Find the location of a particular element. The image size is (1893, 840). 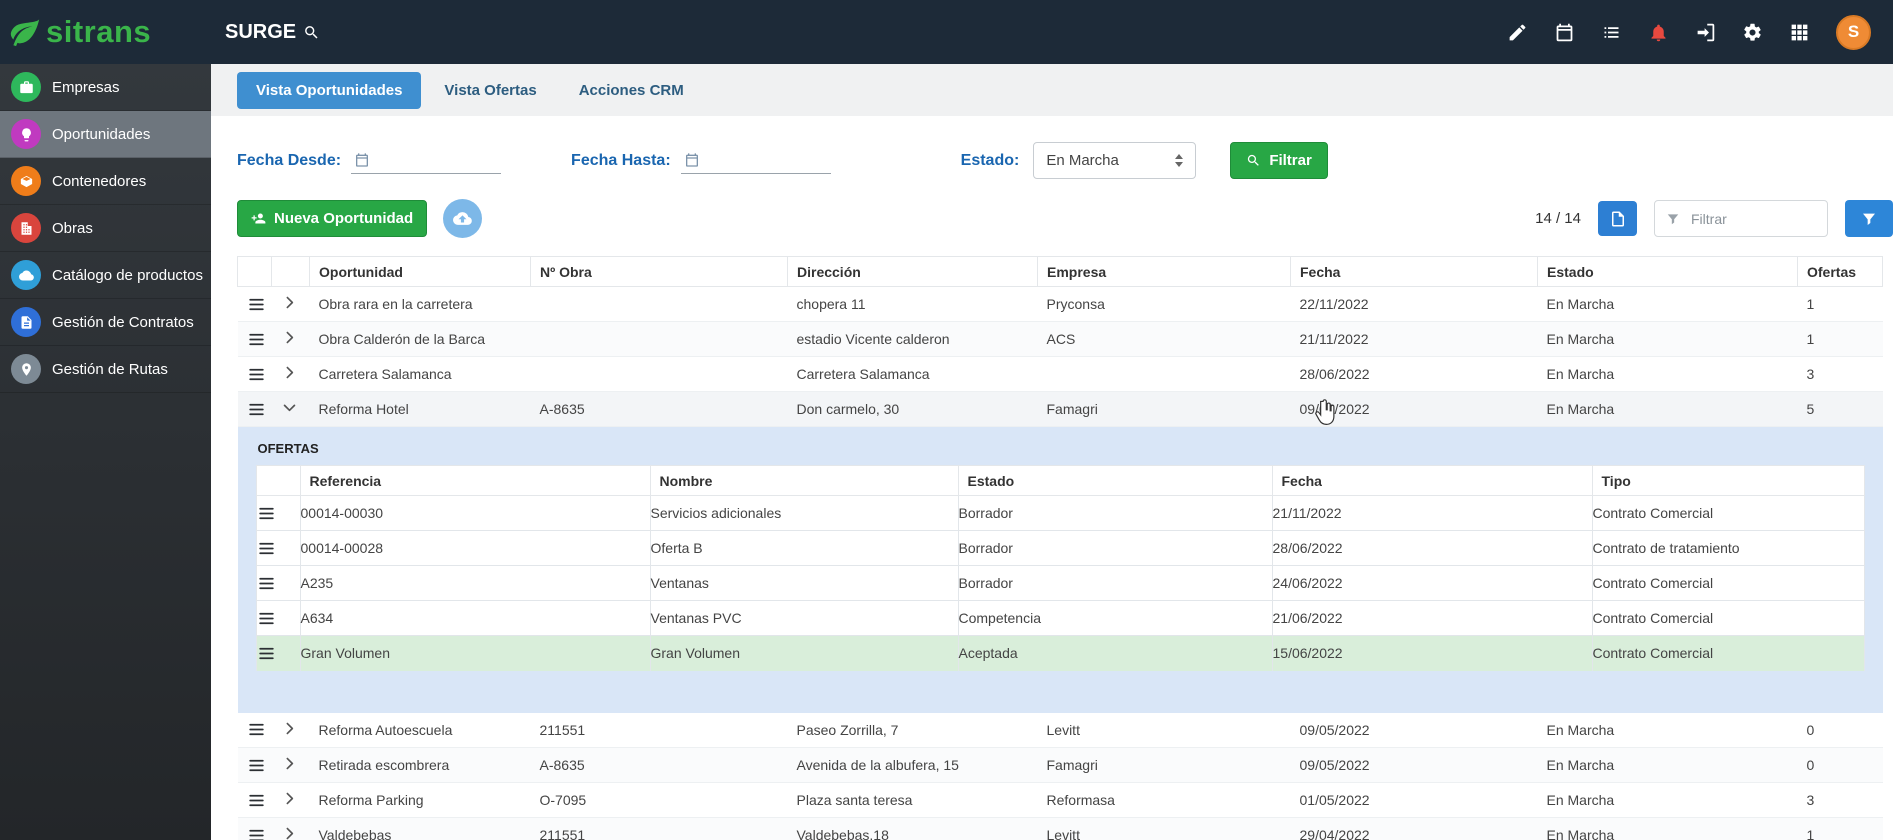

oferta-cell-estado: Borrador is located at coordinates (1115, 548).